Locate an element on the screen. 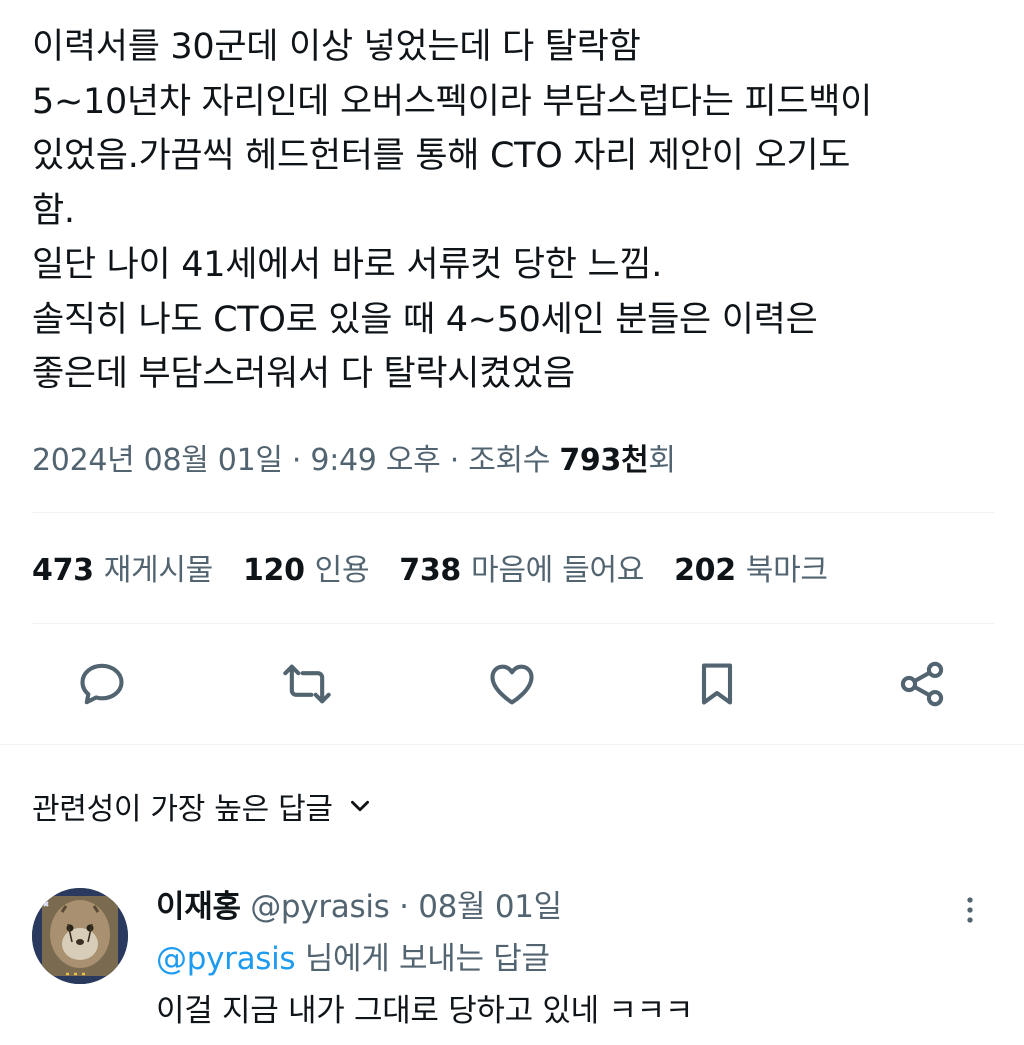 The image size is (1024, 1045). reply-button is located at coordinates (102, 684).